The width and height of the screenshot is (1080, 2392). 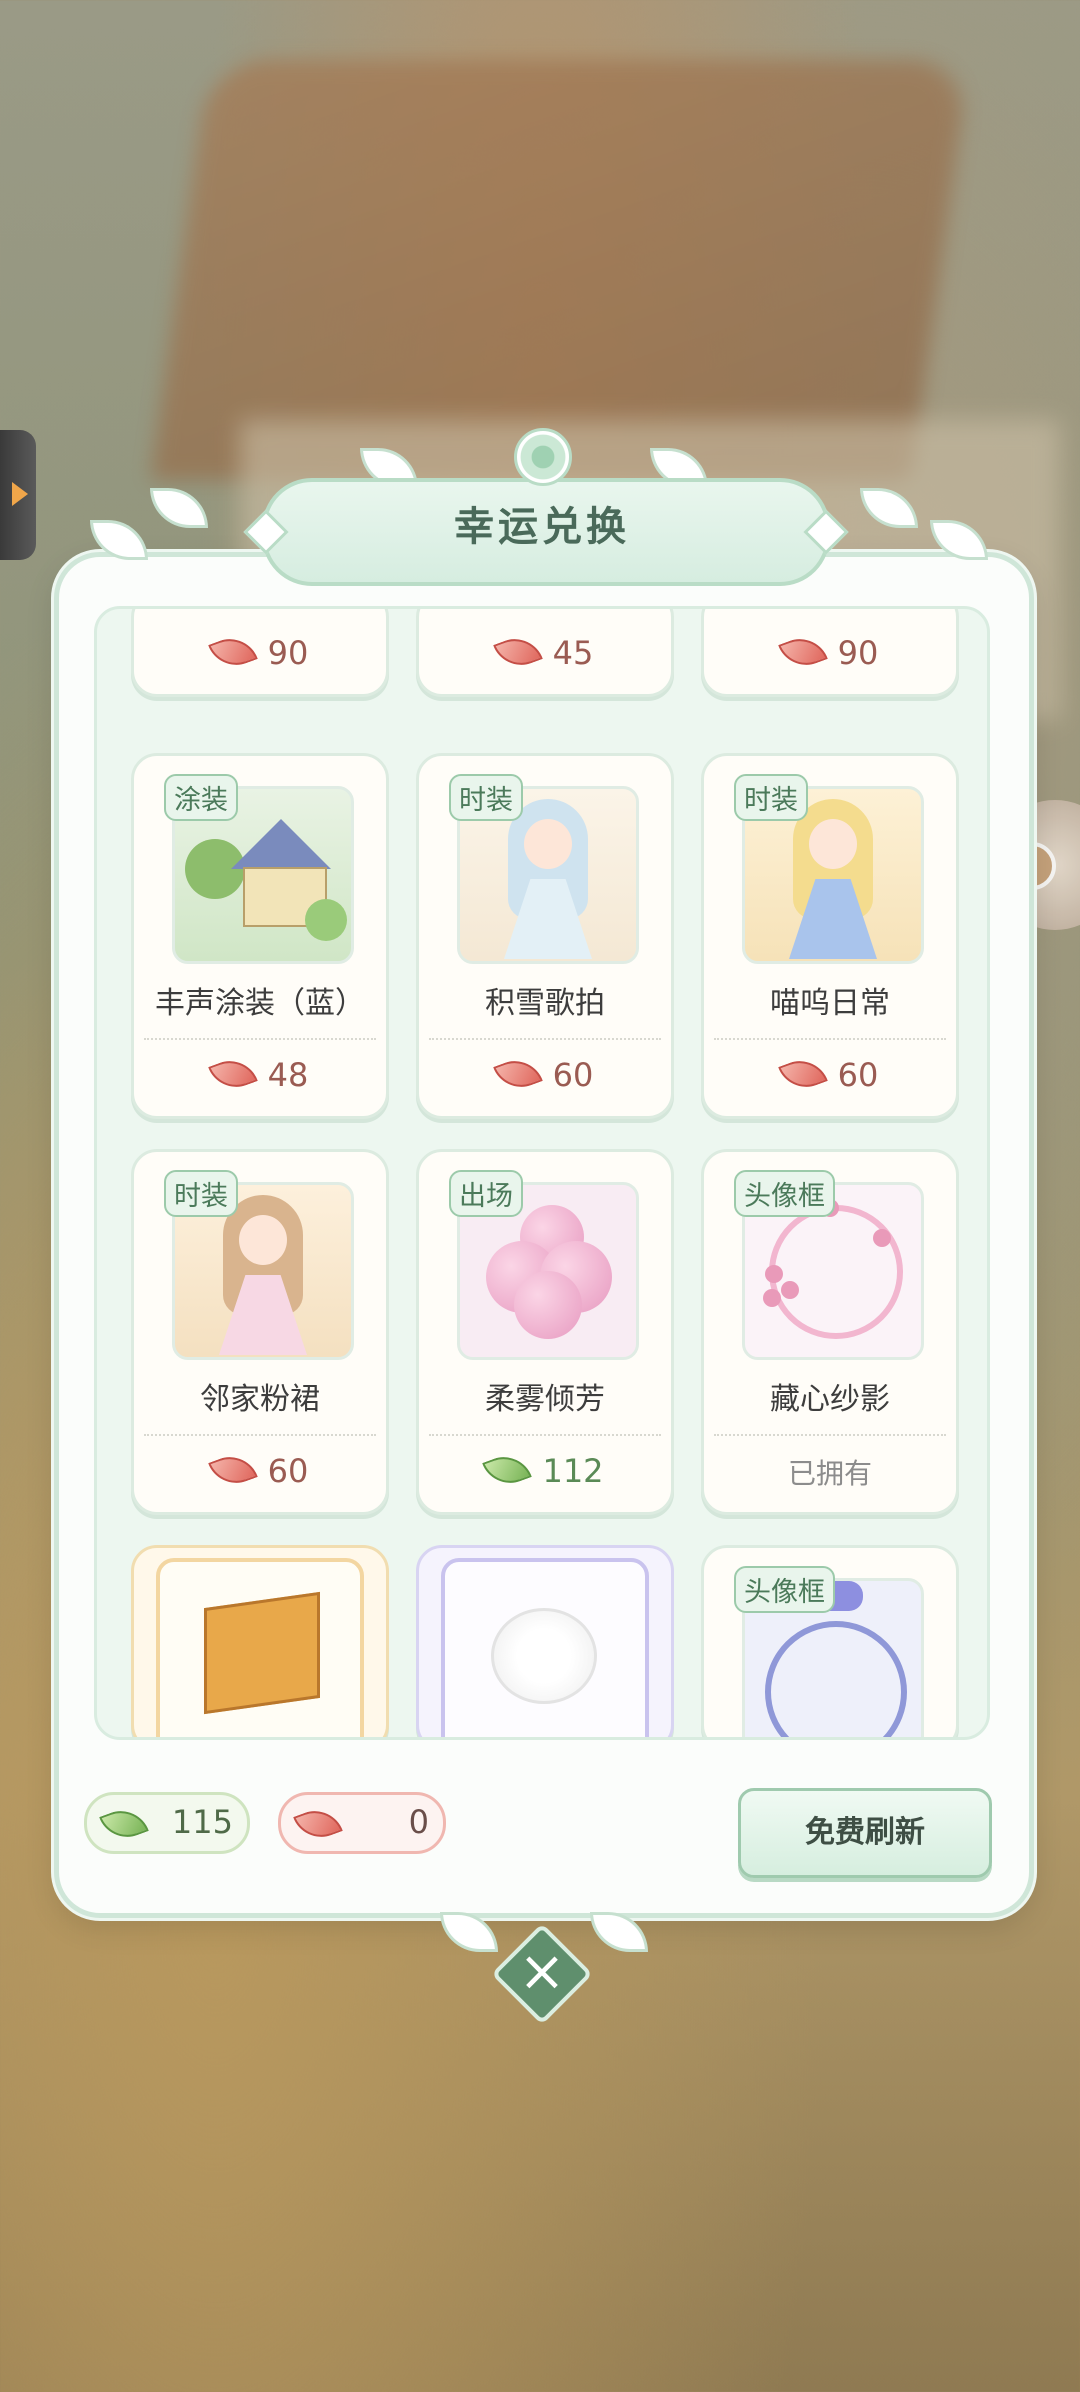 I want to click on item-card: 涂装 丰声涂装（蓝） 48, so click(x=260, y=936).